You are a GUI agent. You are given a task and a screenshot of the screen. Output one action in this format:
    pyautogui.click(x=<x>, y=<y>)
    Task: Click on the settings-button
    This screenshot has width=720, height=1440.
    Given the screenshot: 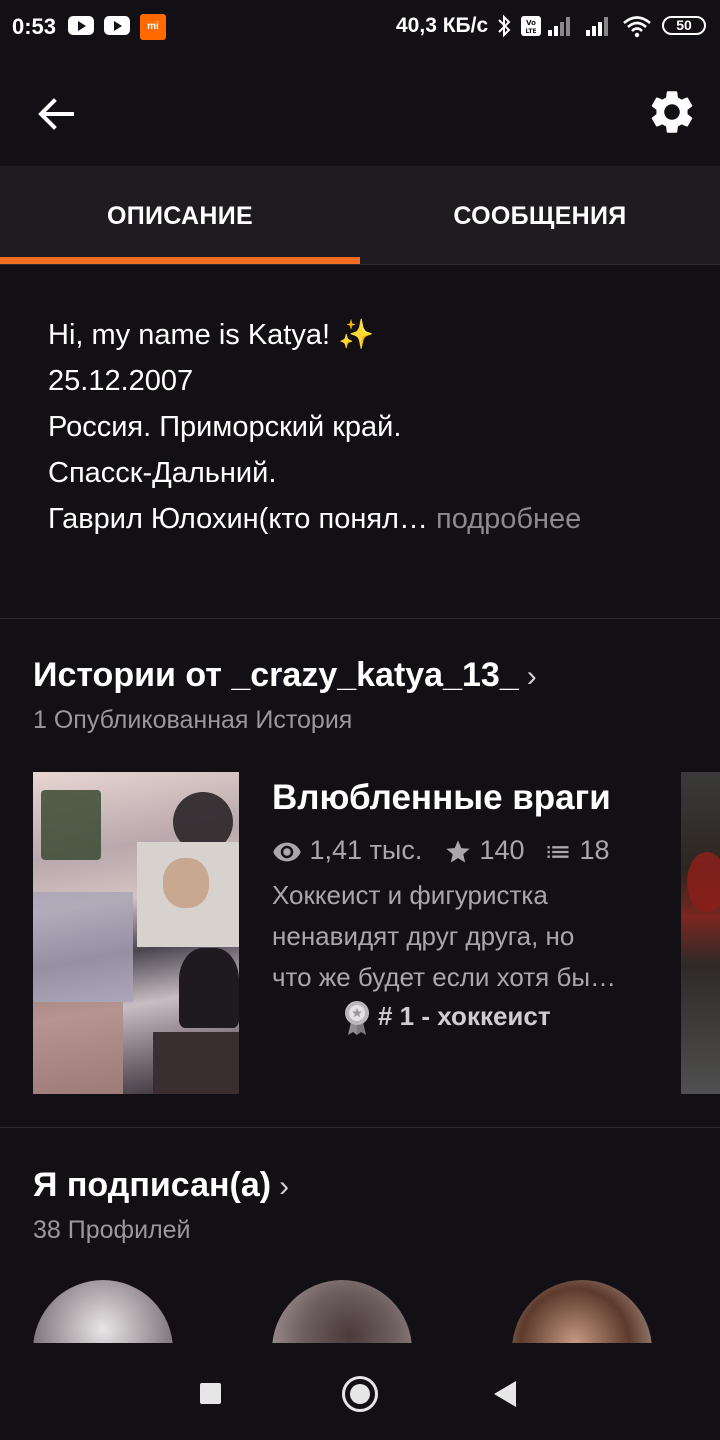 What is the action you would take?
    pyautogui.click(x=672, y=112)
    